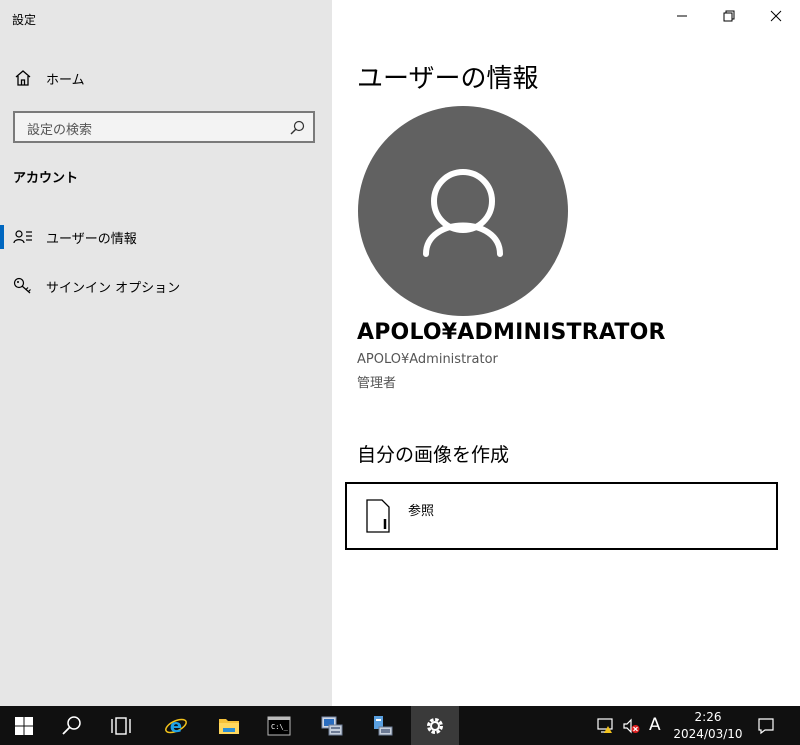 This screenshot has height=745, width=800. I want to click on avatar, so click(463, 211).